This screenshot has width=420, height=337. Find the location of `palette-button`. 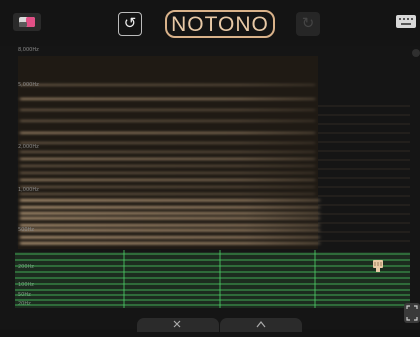

palette-button is located at coordinates (27, 22).